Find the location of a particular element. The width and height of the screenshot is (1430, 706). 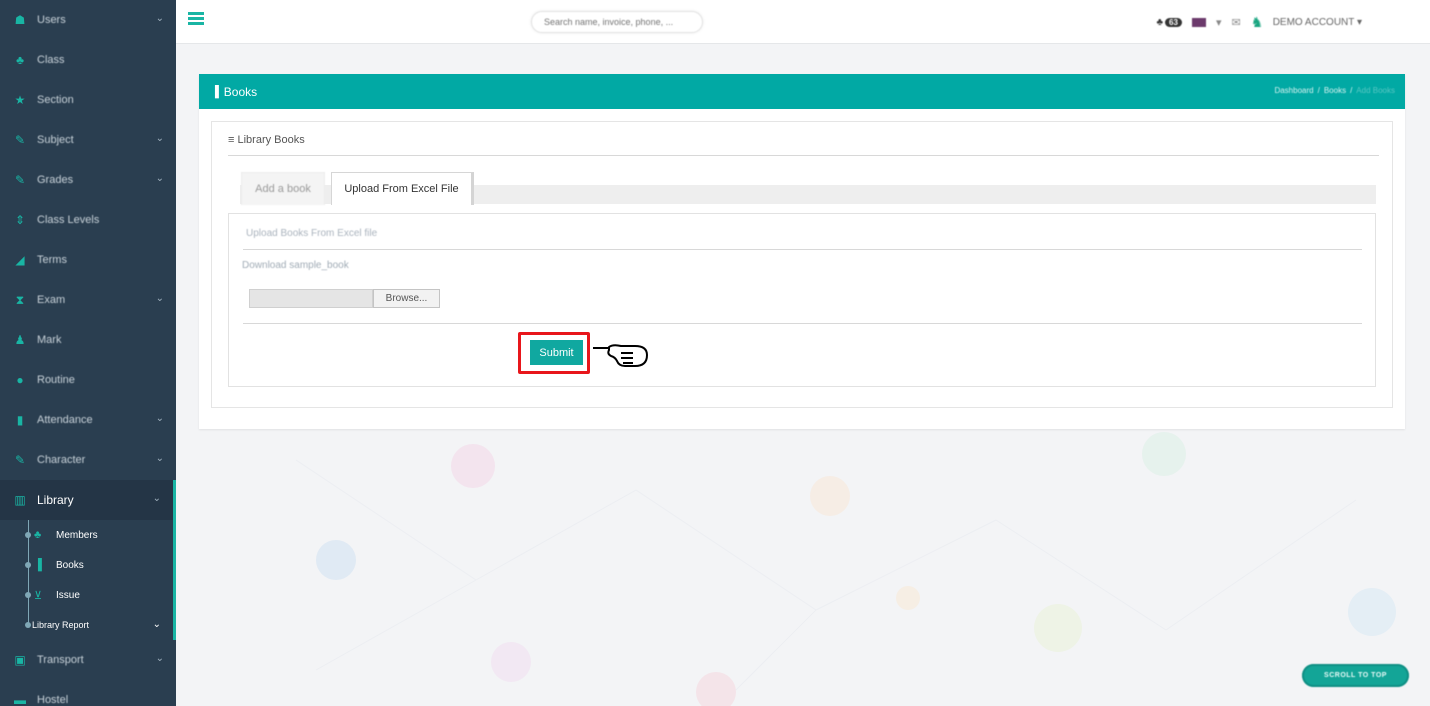

clipboard-icon: ▮ is located at coordinates (20, 420).